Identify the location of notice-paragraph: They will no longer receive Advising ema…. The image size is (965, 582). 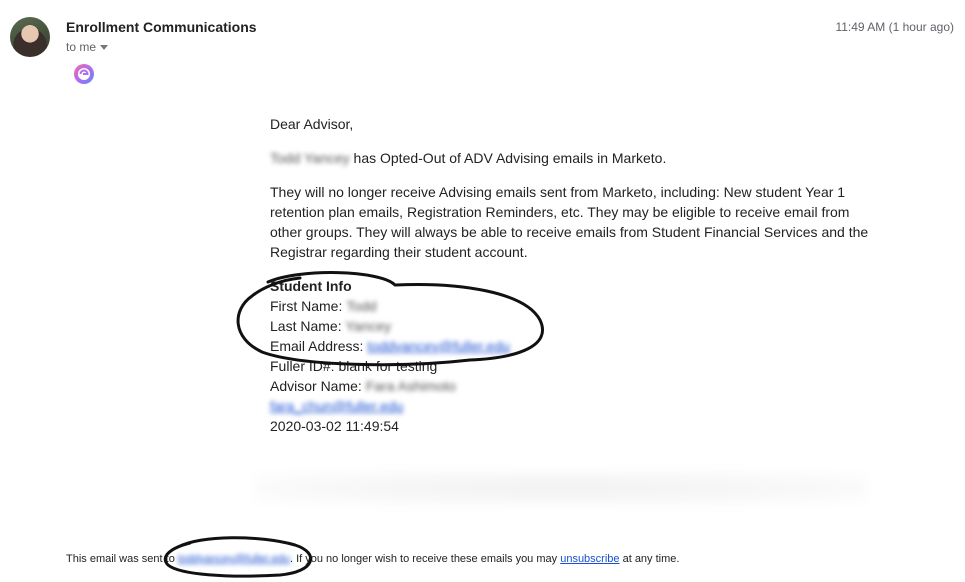
(569, 222).